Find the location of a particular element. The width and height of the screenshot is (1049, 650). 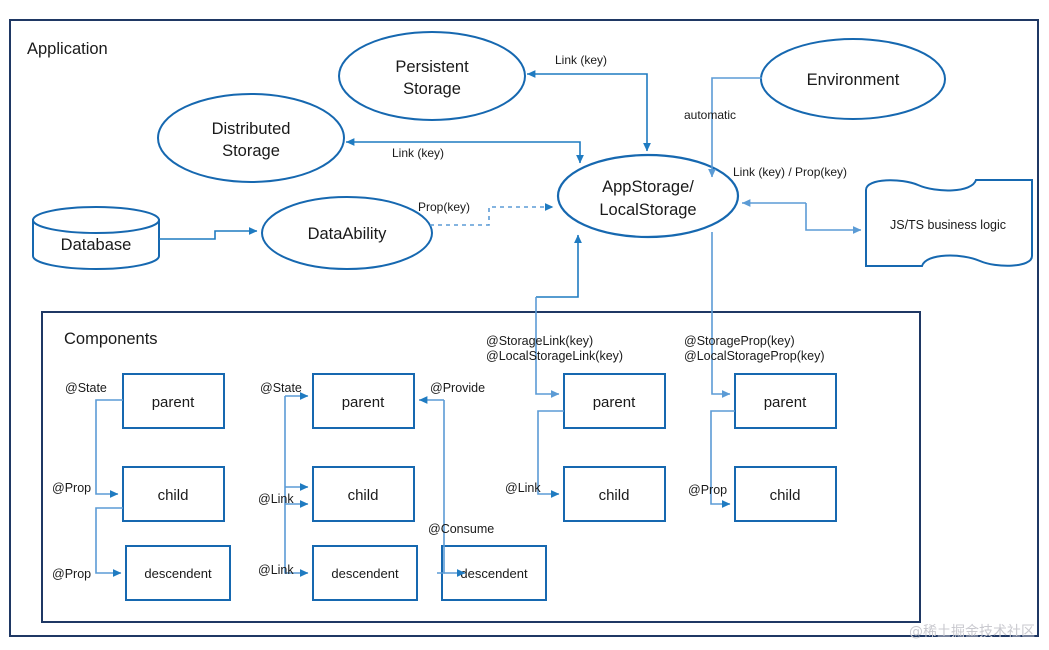

g2-link-1-label: @Link is located at coordinates (276, 499).